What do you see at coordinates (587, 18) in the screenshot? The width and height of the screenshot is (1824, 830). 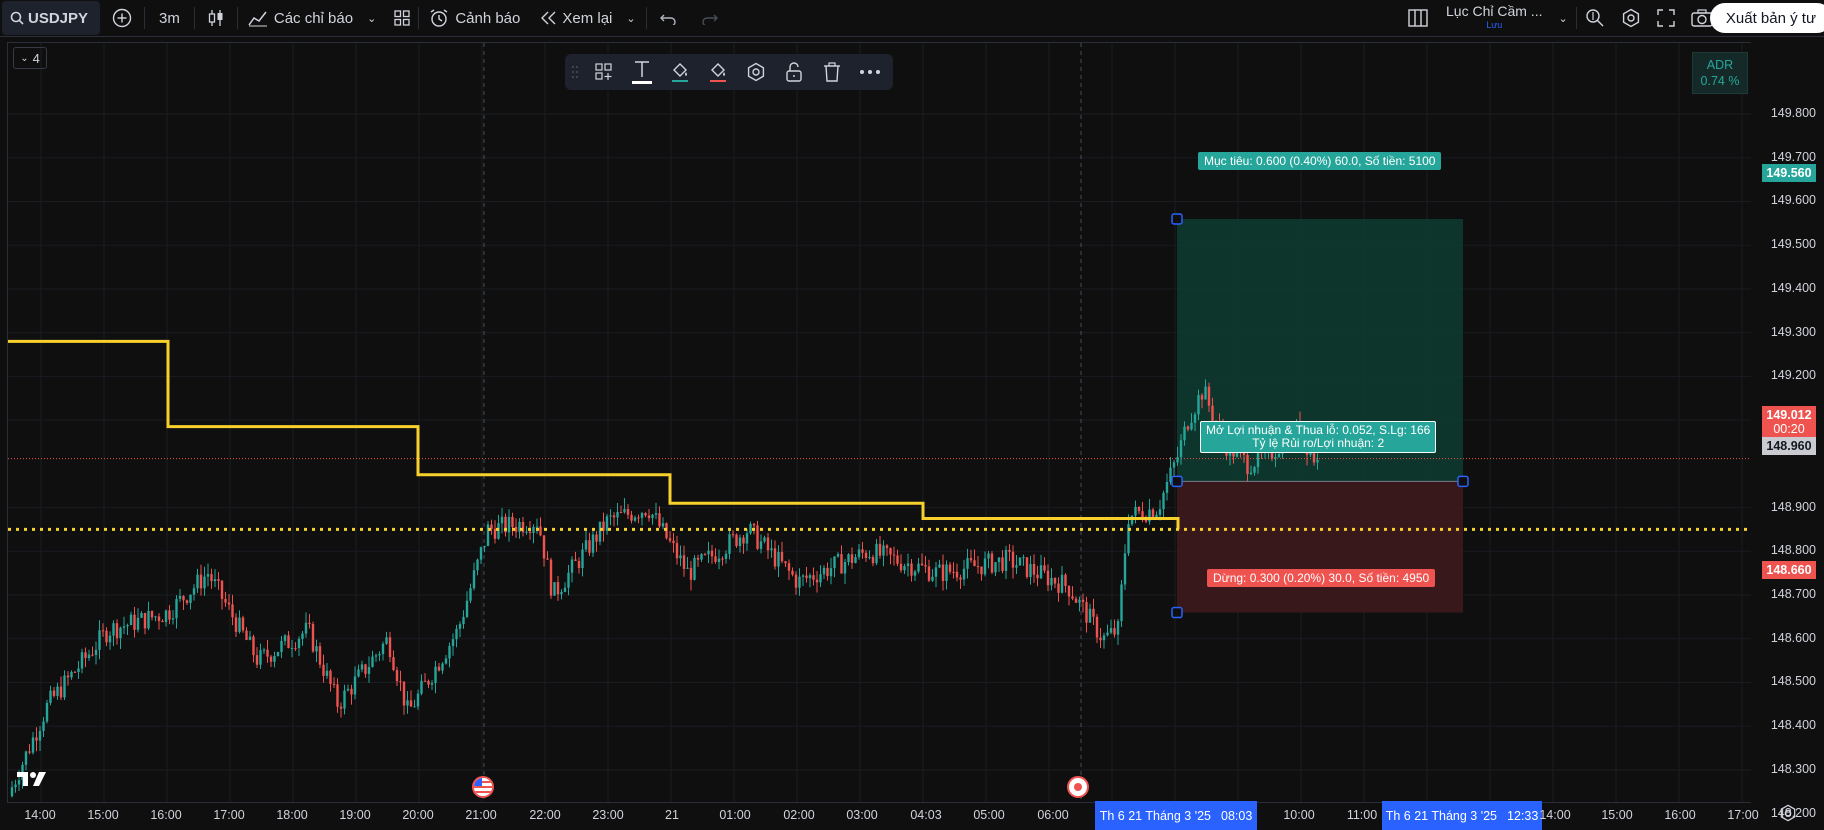 I see `replay-button: Xem lại ⌄` at bounding box center [587, 18].